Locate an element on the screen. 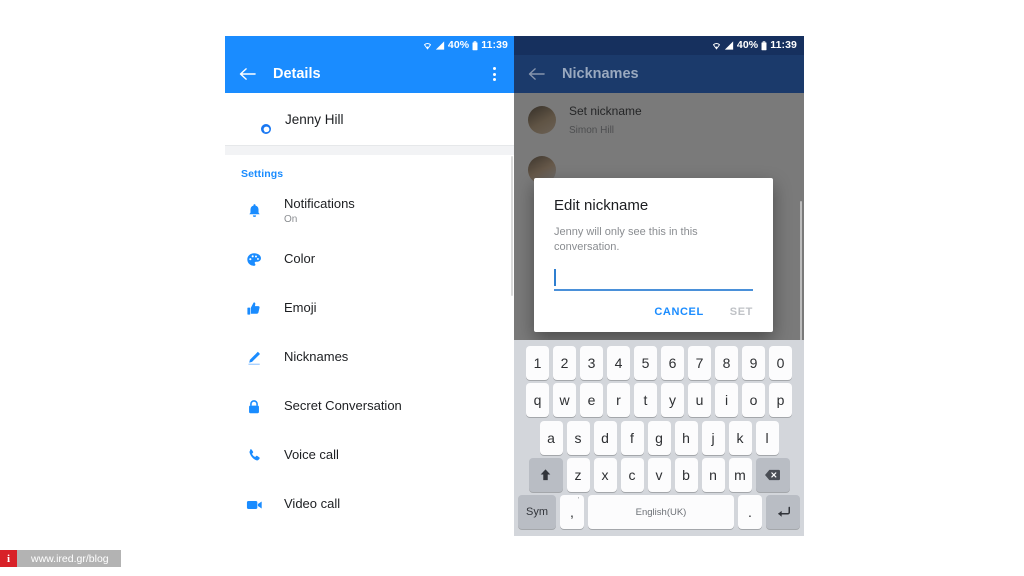 The width and height of the screenshot is (1024, 576). key-8: 8 is located at coordinates (726, 363).